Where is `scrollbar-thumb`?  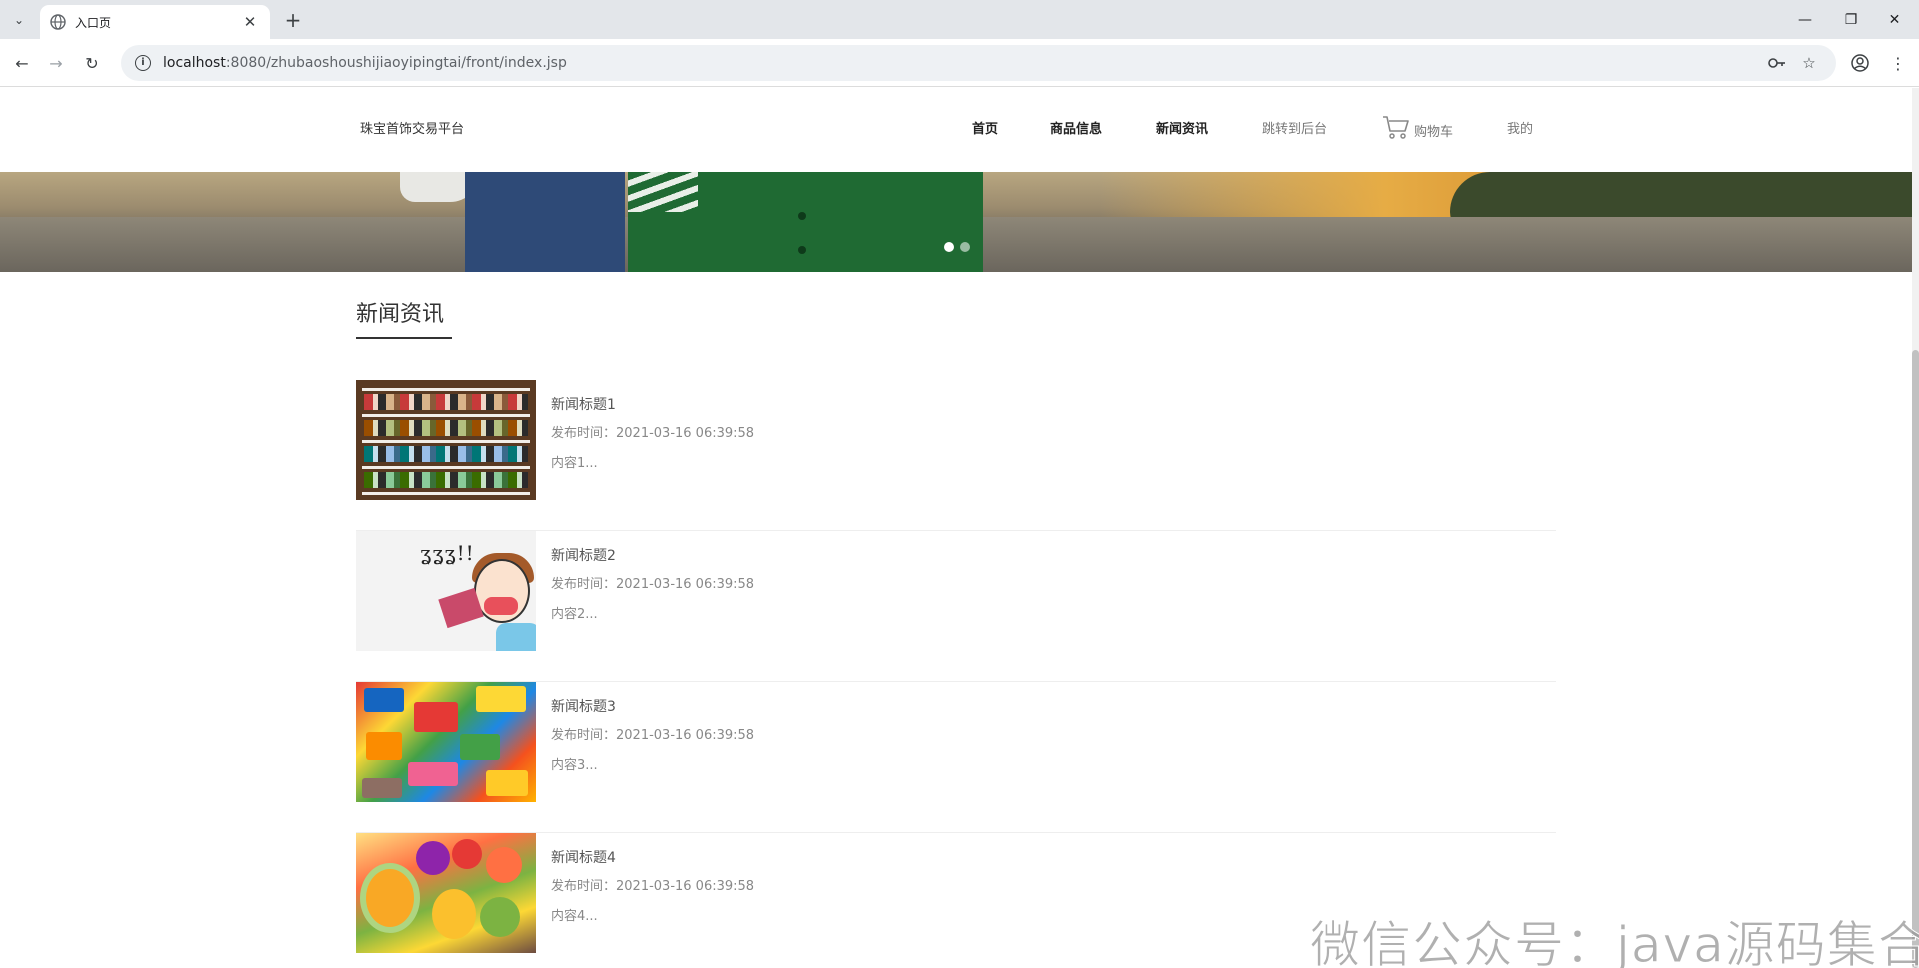
scrollbar-thumb is located at coordinates (1915, 659).